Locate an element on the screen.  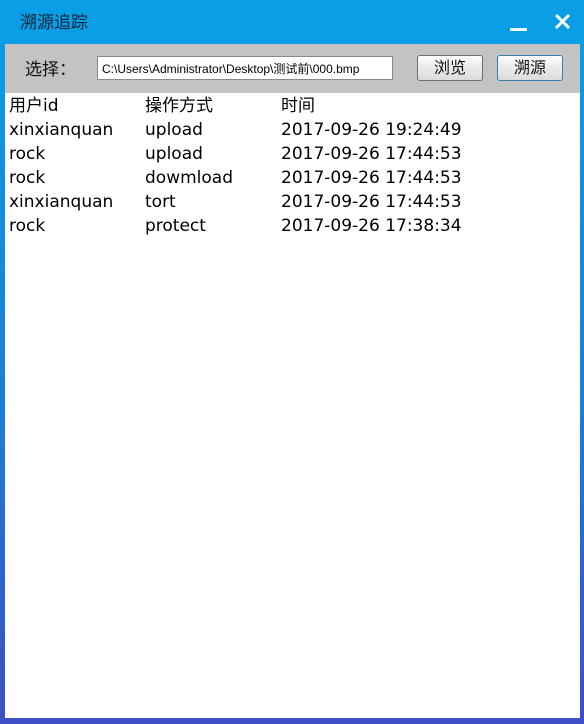
window-title: 溯源追踪 is located at coordinates (54, 23).